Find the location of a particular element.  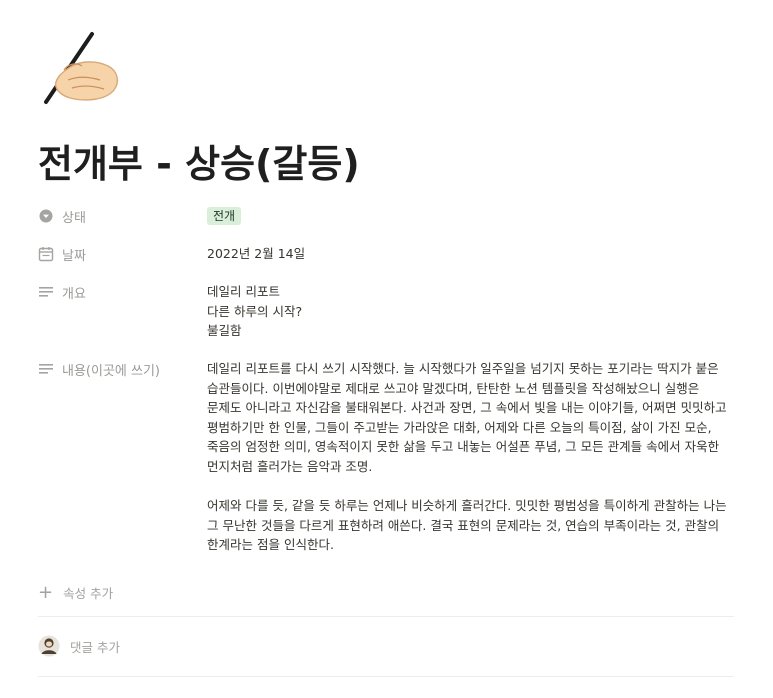

page-title: 전개부 - 상승(갈등) is located at coordinates (199, 164).